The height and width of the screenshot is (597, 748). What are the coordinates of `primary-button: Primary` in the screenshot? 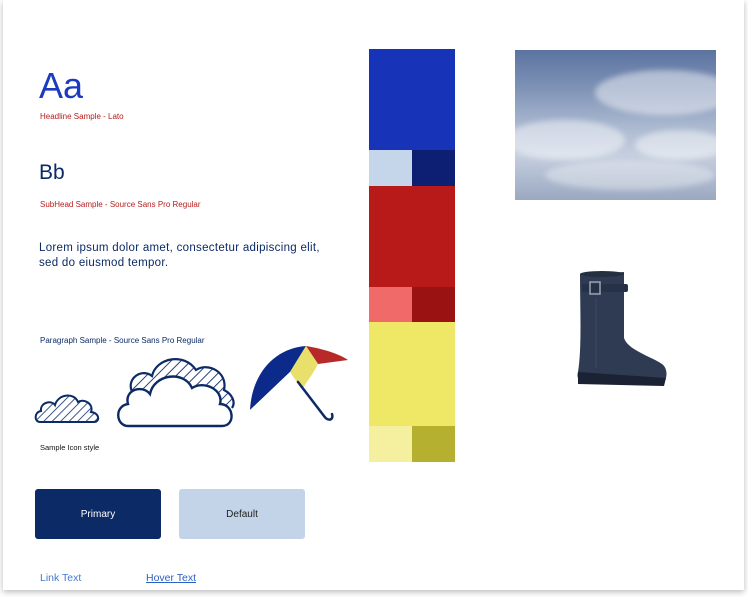 It's located at (98, 514).